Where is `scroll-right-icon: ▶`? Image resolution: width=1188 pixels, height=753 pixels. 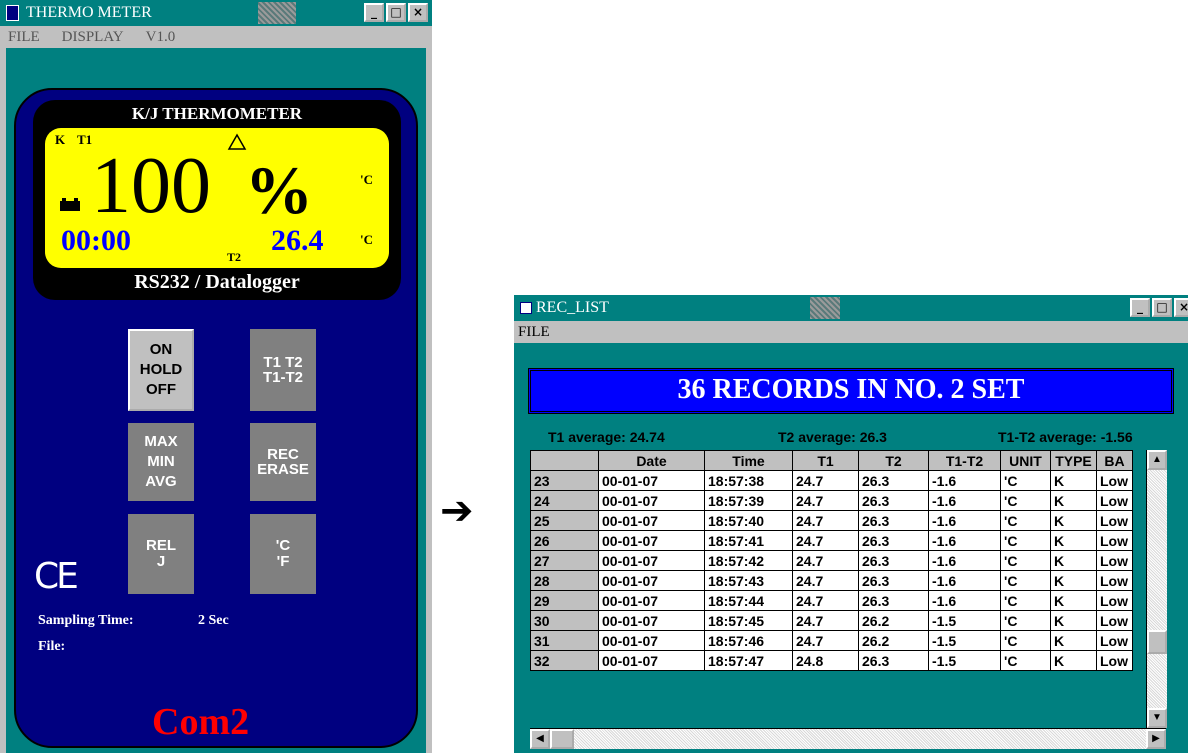
scroll-right-icon: ▶ is located at coordinates (1156, 739).